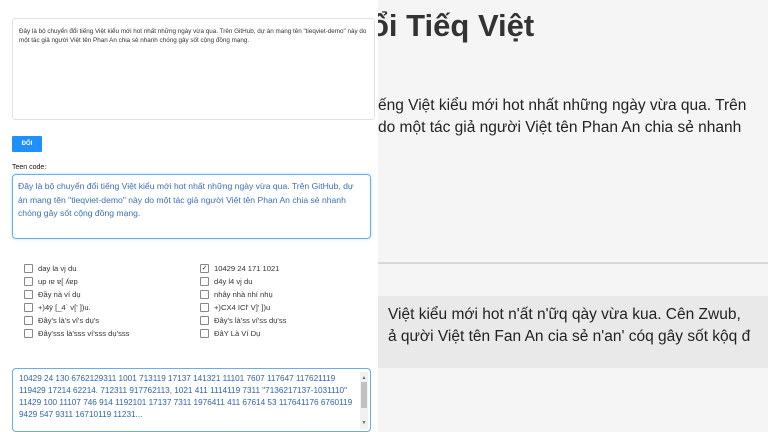 The height and width of the screenshot is (432, 768). I want to click on scrollbar: ▲ ▼, so click(364, 400).